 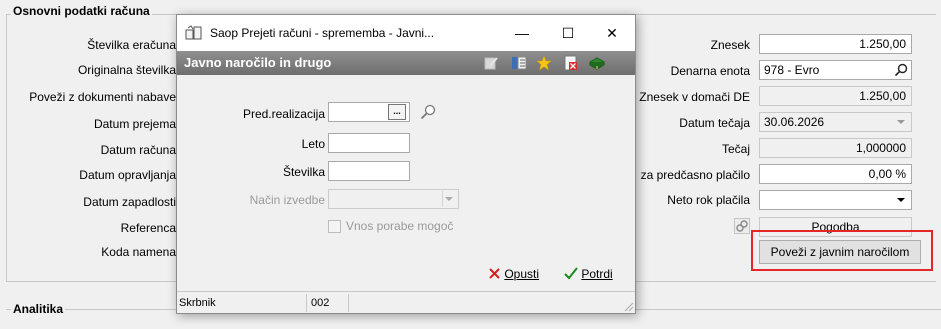 I want to click on povezi-javno-narocilo-button: Poveži z javnim naročilom, so click(x=840, y=252).